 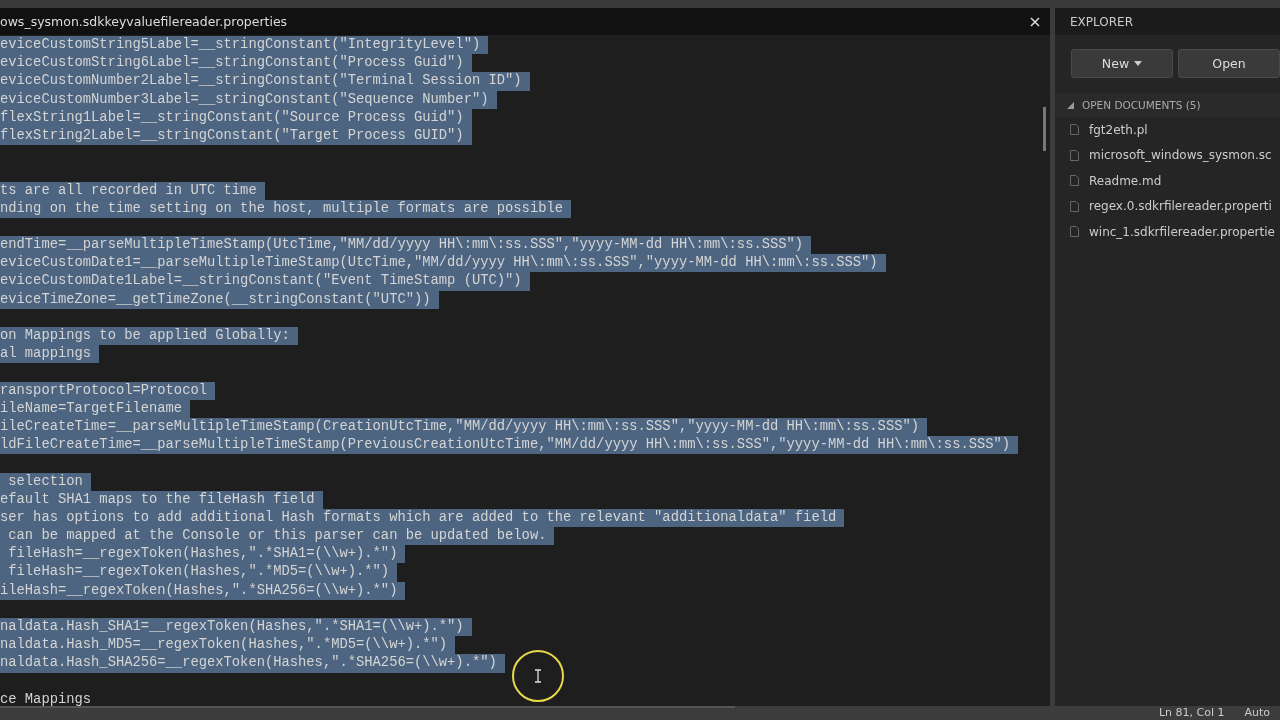 I want to click on file-name: fgt2eth.pl, so click(x=1118, y=129).